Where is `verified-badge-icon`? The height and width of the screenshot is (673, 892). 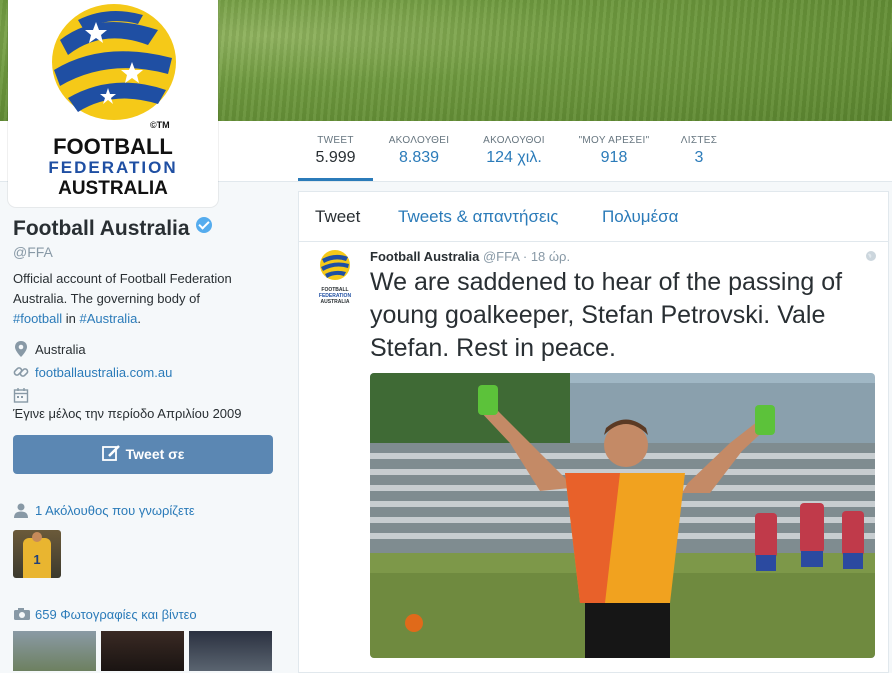
verified-badge-icon is located at coordinates (203, 225).